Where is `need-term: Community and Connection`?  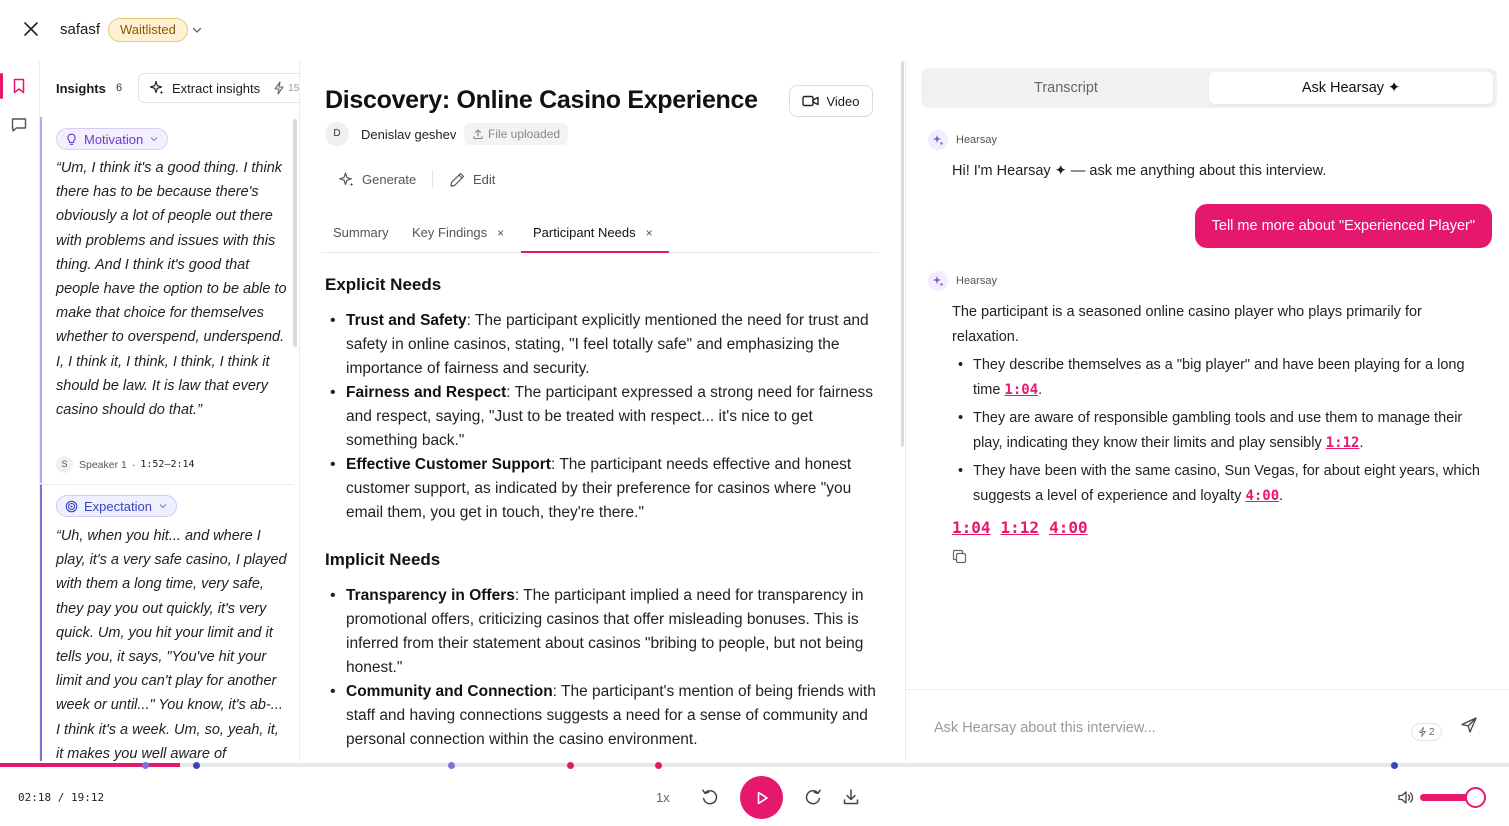 need-term: Community and Connection is located at coordinates (449, 691).